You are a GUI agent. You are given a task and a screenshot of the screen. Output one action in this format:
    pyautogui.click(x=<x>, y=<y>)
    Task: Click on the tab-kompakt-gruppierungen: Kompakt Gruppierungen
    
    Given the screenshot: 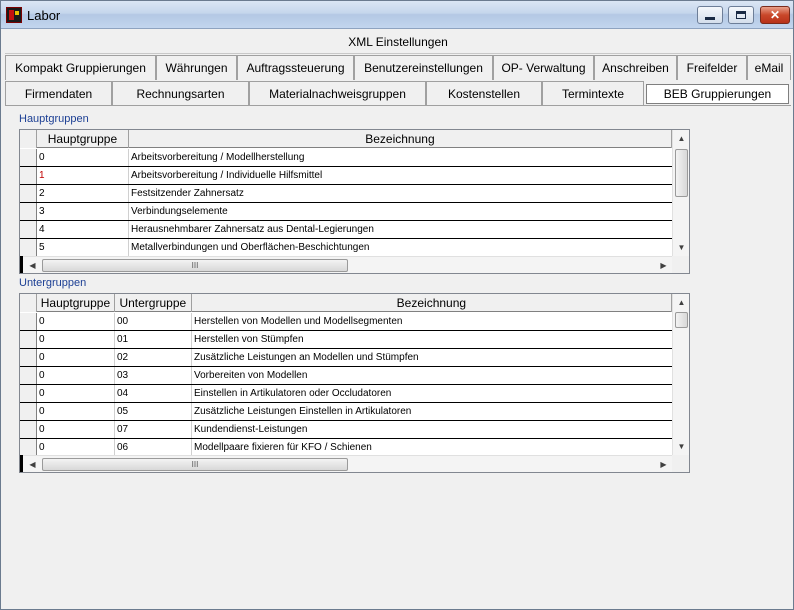 What is the action you would take?
    pyautogui.click(x=80, y=67)
    